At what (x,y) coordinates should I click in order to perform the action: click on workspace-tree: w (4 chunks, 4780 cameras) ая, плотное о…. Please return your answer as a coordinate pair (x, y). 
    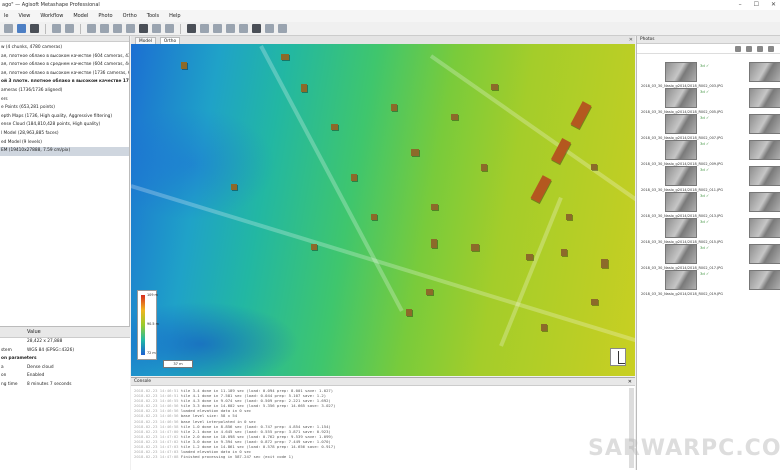
    Looking at the image, I should click on (64, 99).